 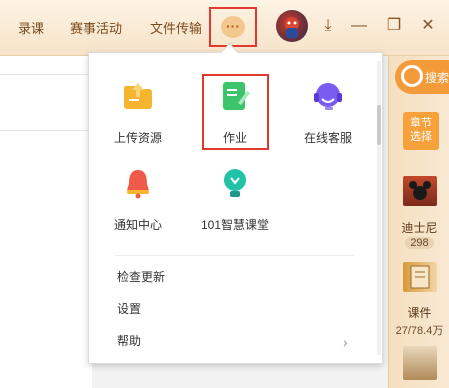 I want to click on search-button: 搜索, so click(x=422, y=77).